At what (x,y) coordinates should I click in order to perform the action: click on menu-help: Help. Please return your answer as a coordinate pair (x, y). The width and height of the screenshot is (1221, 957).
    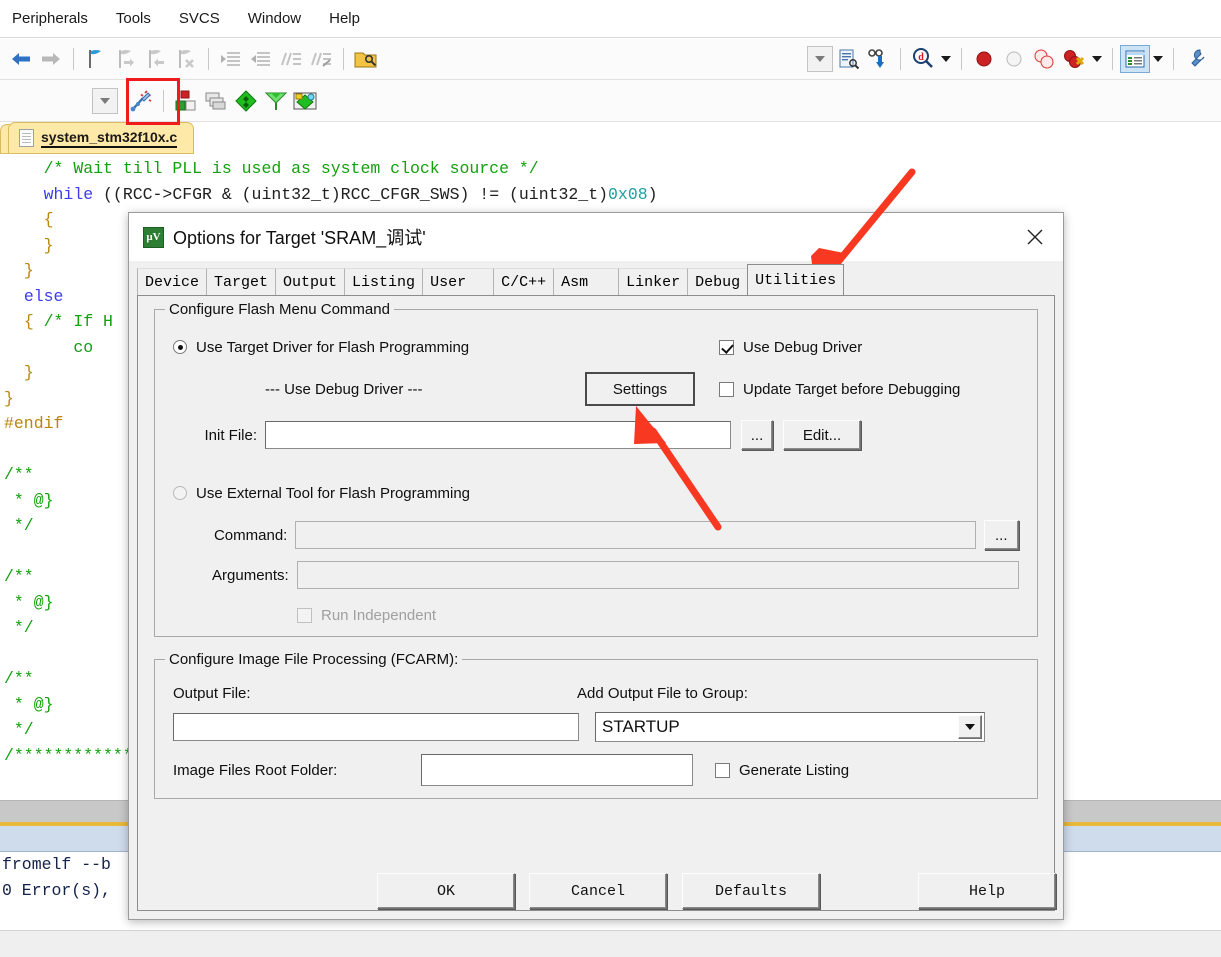
    Looking at the image, I should click on (344, 18).